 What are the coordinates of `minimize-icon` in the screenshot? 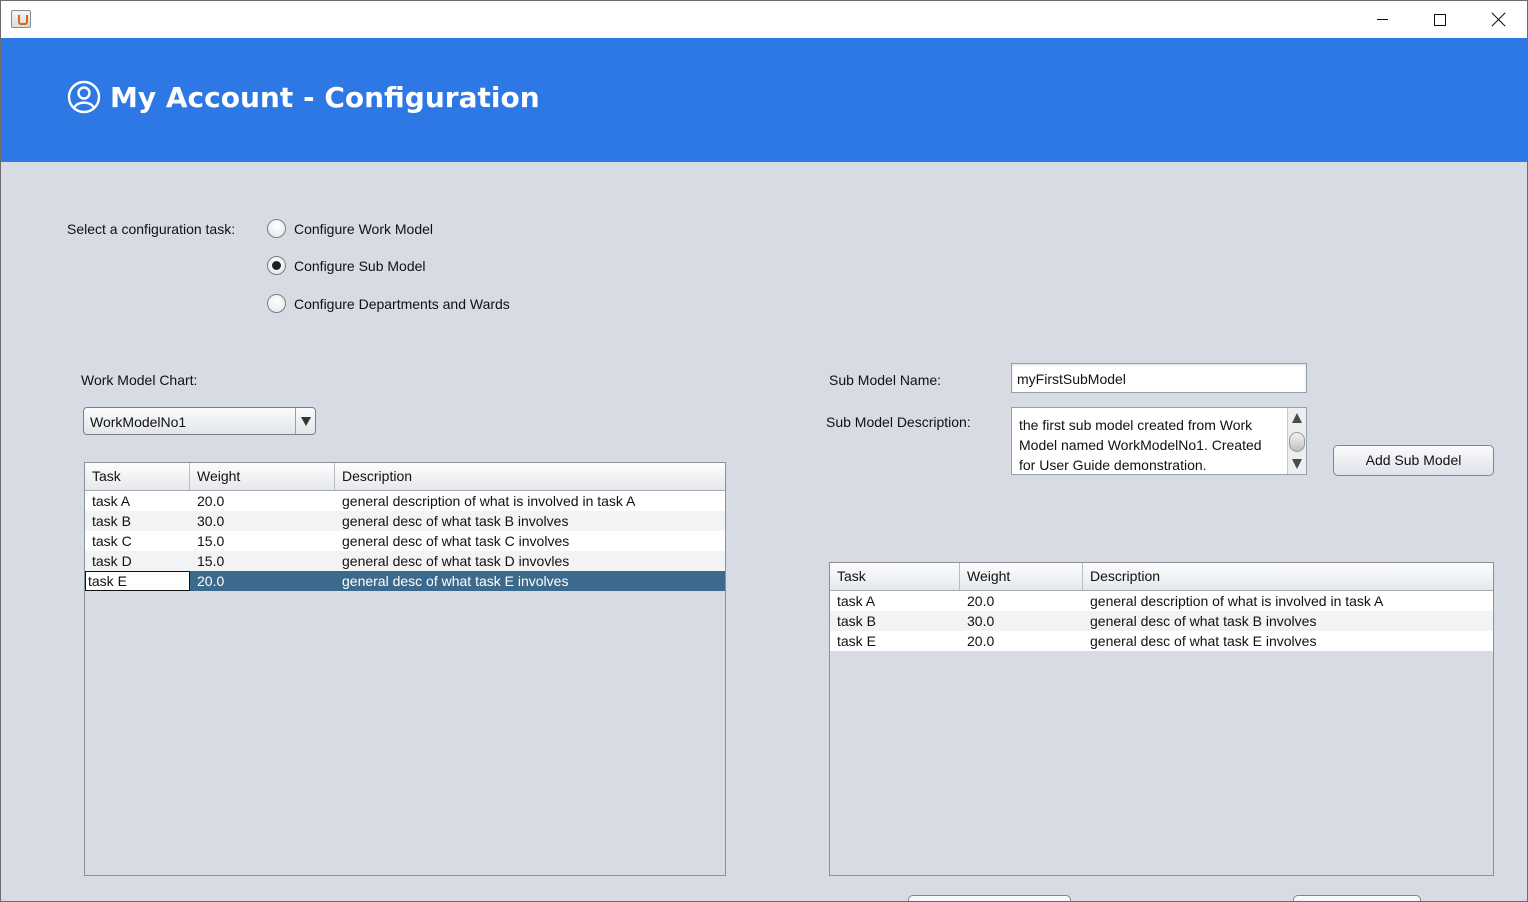 It's located at (1382, 19).